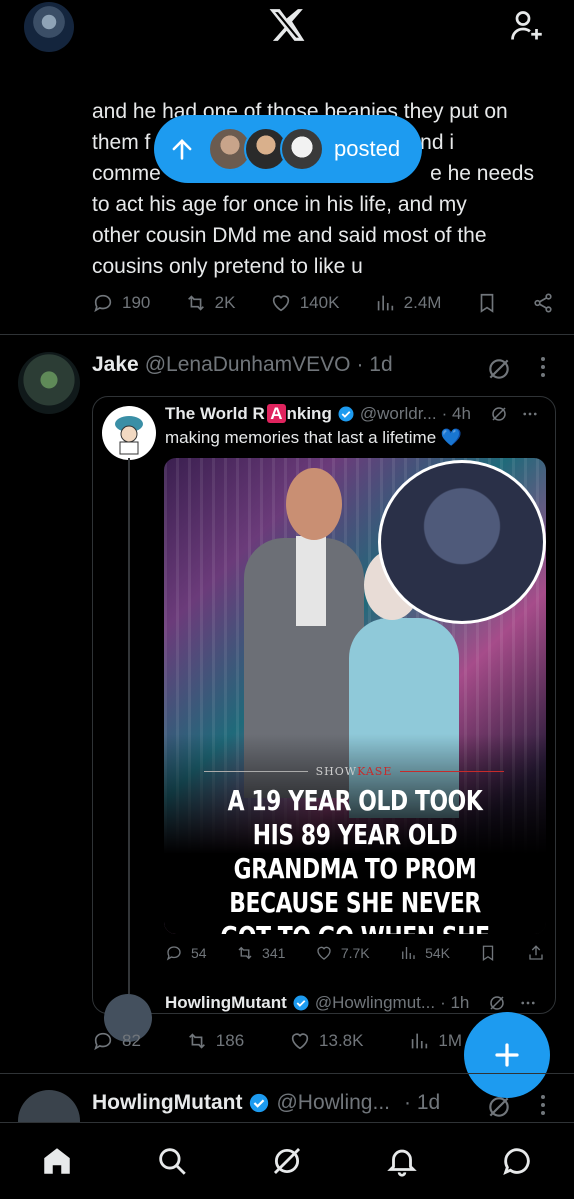 This screenshot has height=1199, width=574. I want to click on quote-header: The World R Anking @worldr... · 4h, so click(352, 414).